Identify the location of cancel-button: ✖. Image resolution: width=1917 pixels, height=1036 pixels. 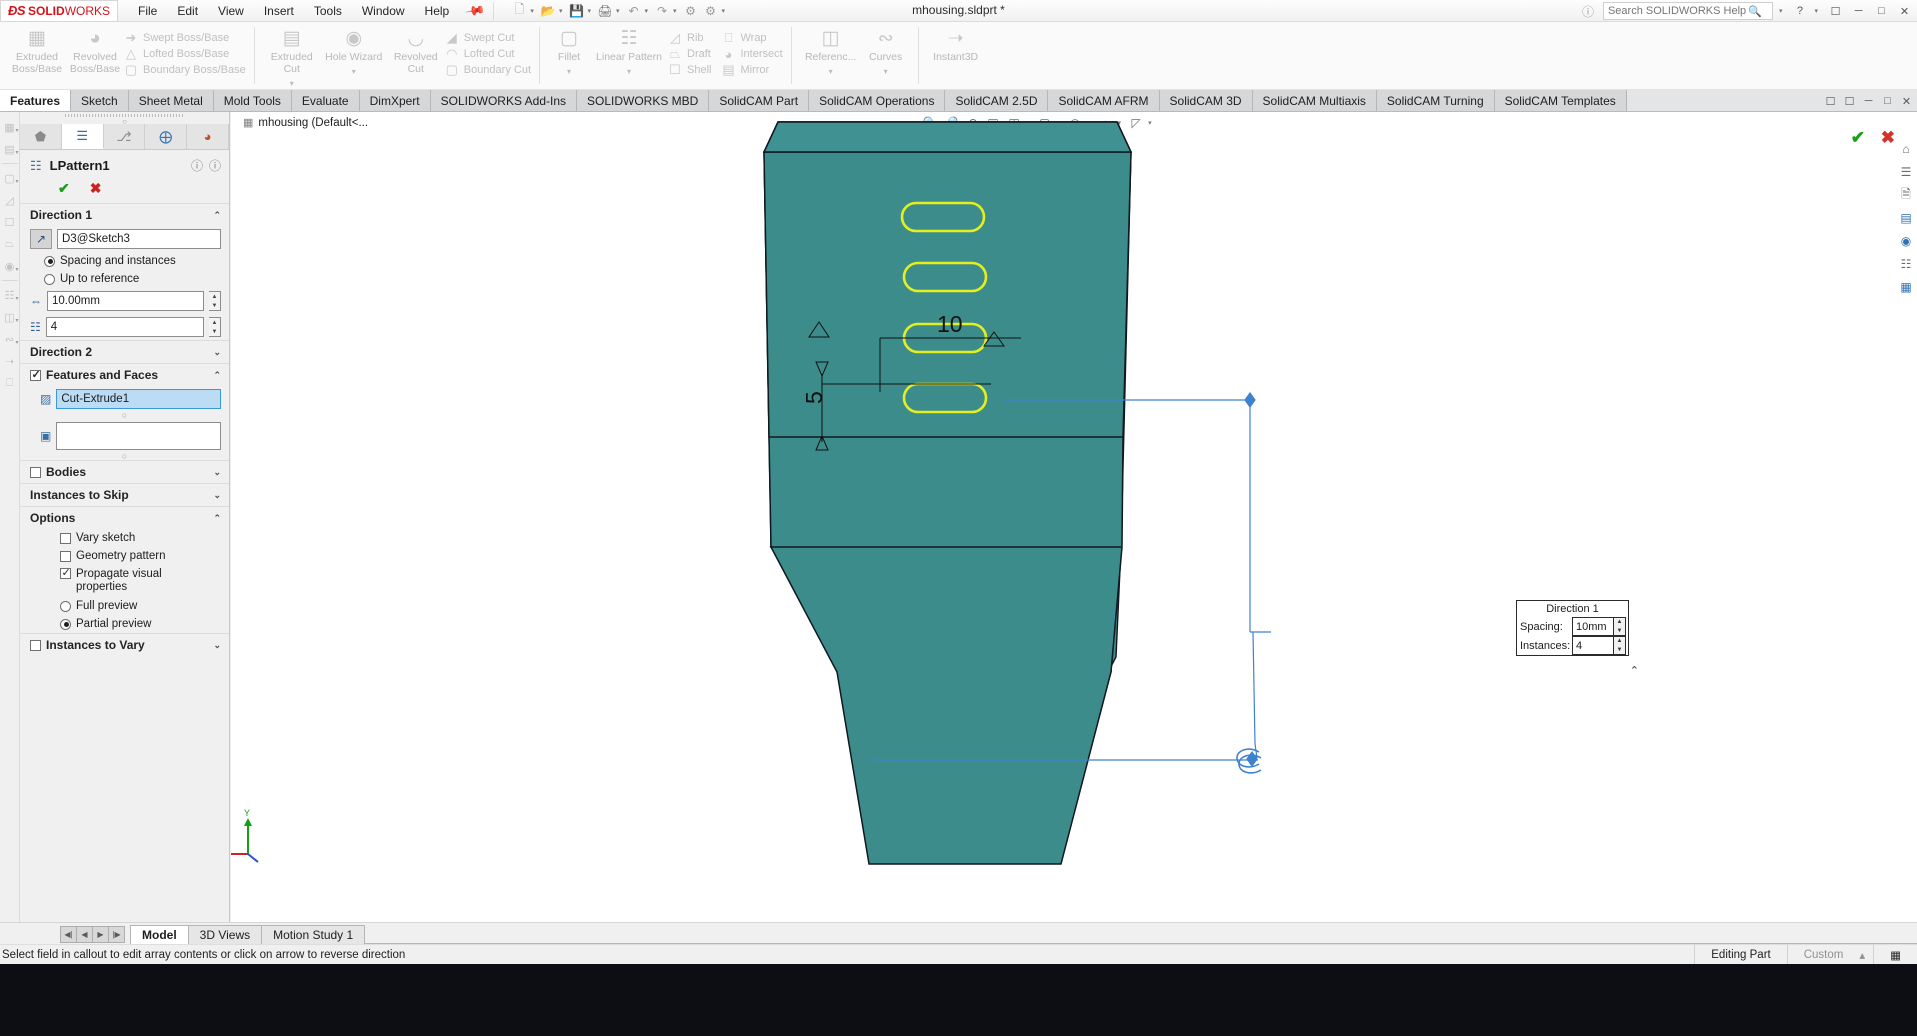
(96, 188).